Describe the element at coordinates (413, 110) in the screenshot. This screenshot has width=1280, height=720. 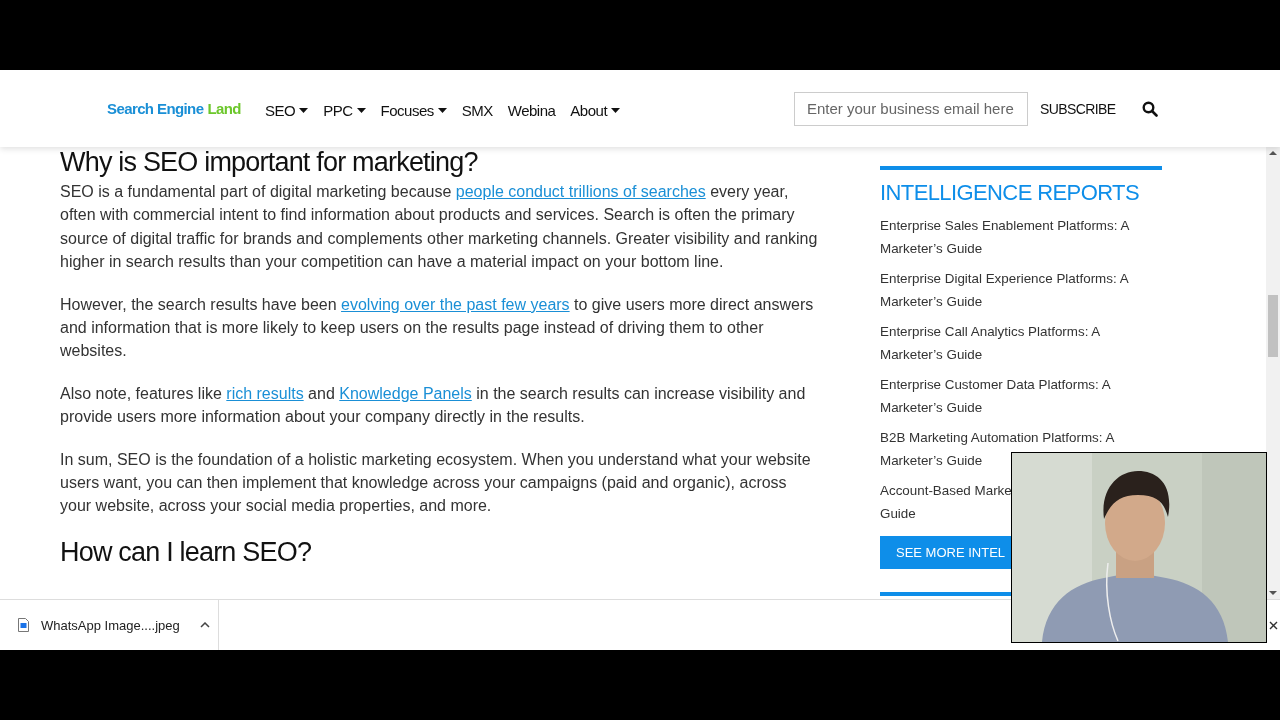
I see `nav-link: Focuses` at that location.